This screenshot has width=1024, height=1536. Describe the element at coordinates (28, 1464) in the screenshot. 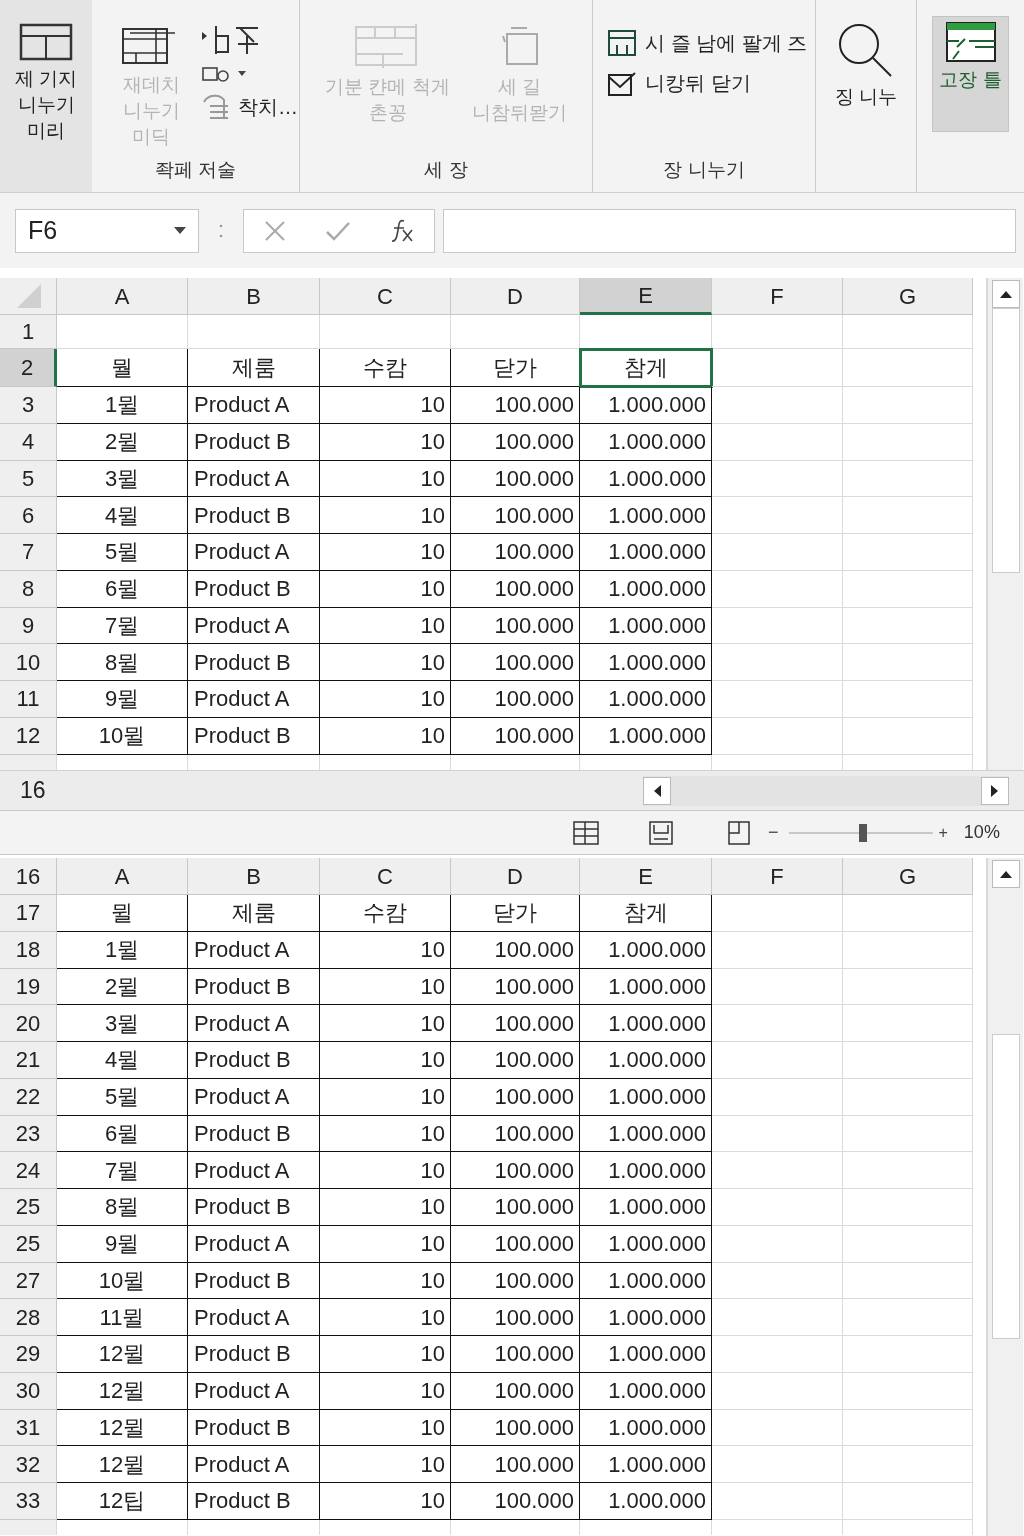

I see `row-number: 32` at that location.